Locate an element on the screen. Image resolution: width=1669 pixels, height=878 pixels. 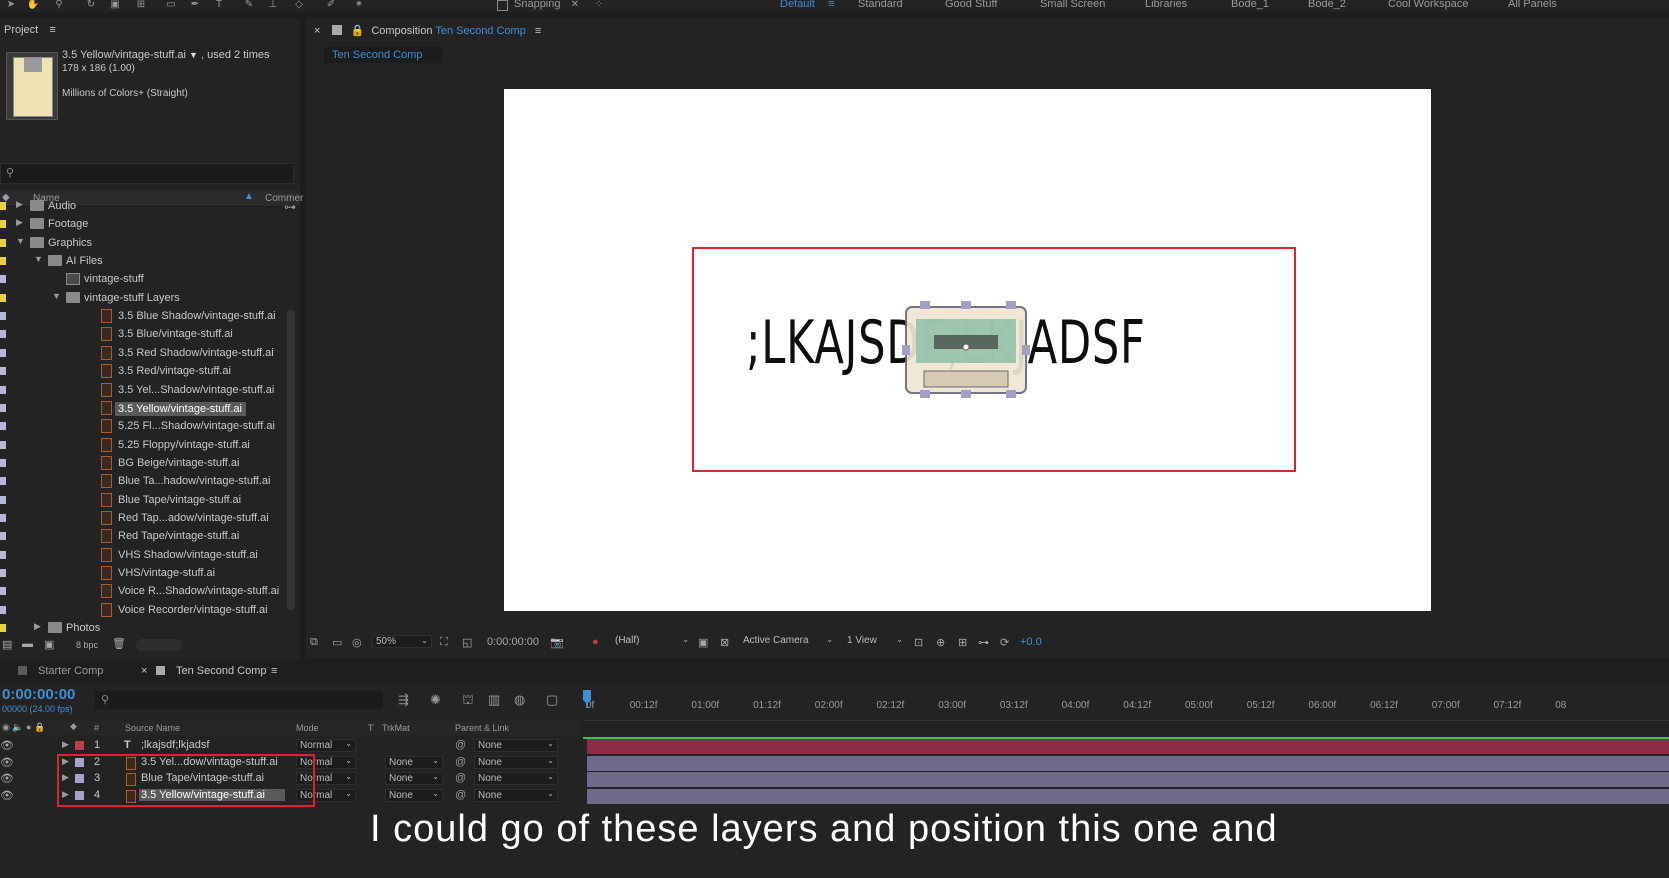
monitor-icon: ▭ is located at coordinates (337, 642).